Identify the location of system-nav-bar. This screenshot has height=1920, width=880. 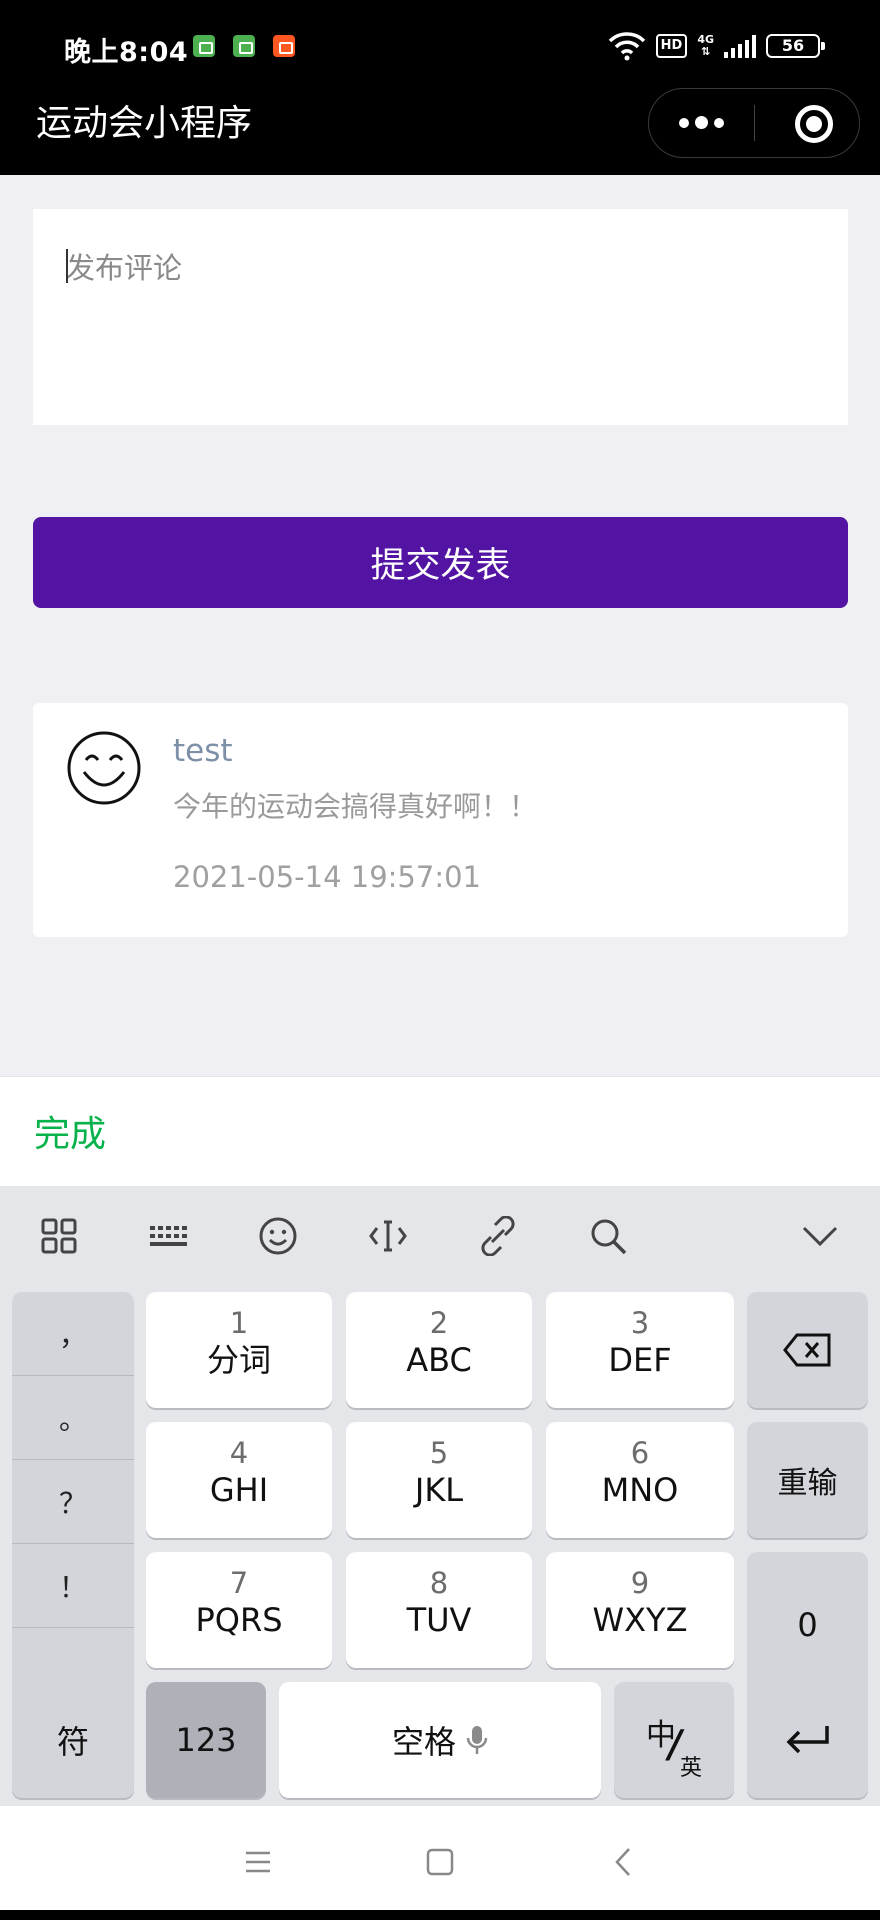
(440, 1863).